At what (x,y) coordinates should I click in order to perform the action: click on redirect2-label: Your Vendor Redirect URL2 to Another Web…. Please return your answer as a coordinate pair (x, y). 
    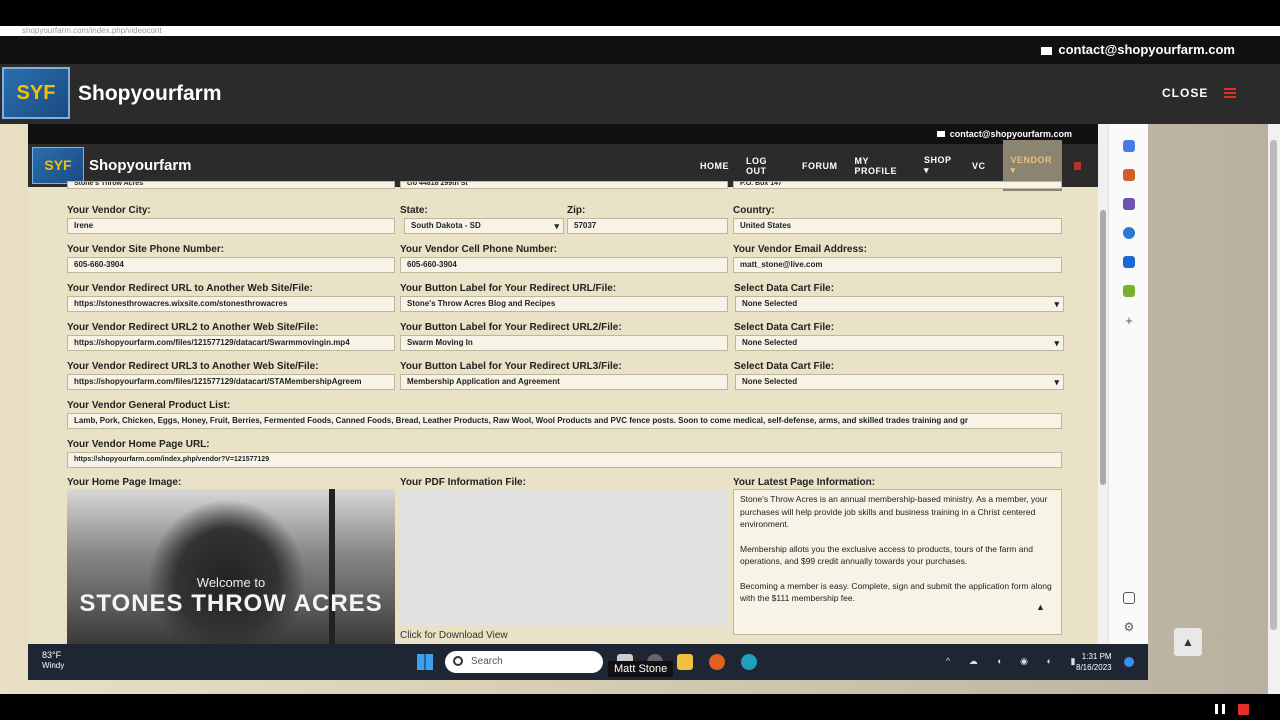
    Looking at the image, I should click on (193, 327).